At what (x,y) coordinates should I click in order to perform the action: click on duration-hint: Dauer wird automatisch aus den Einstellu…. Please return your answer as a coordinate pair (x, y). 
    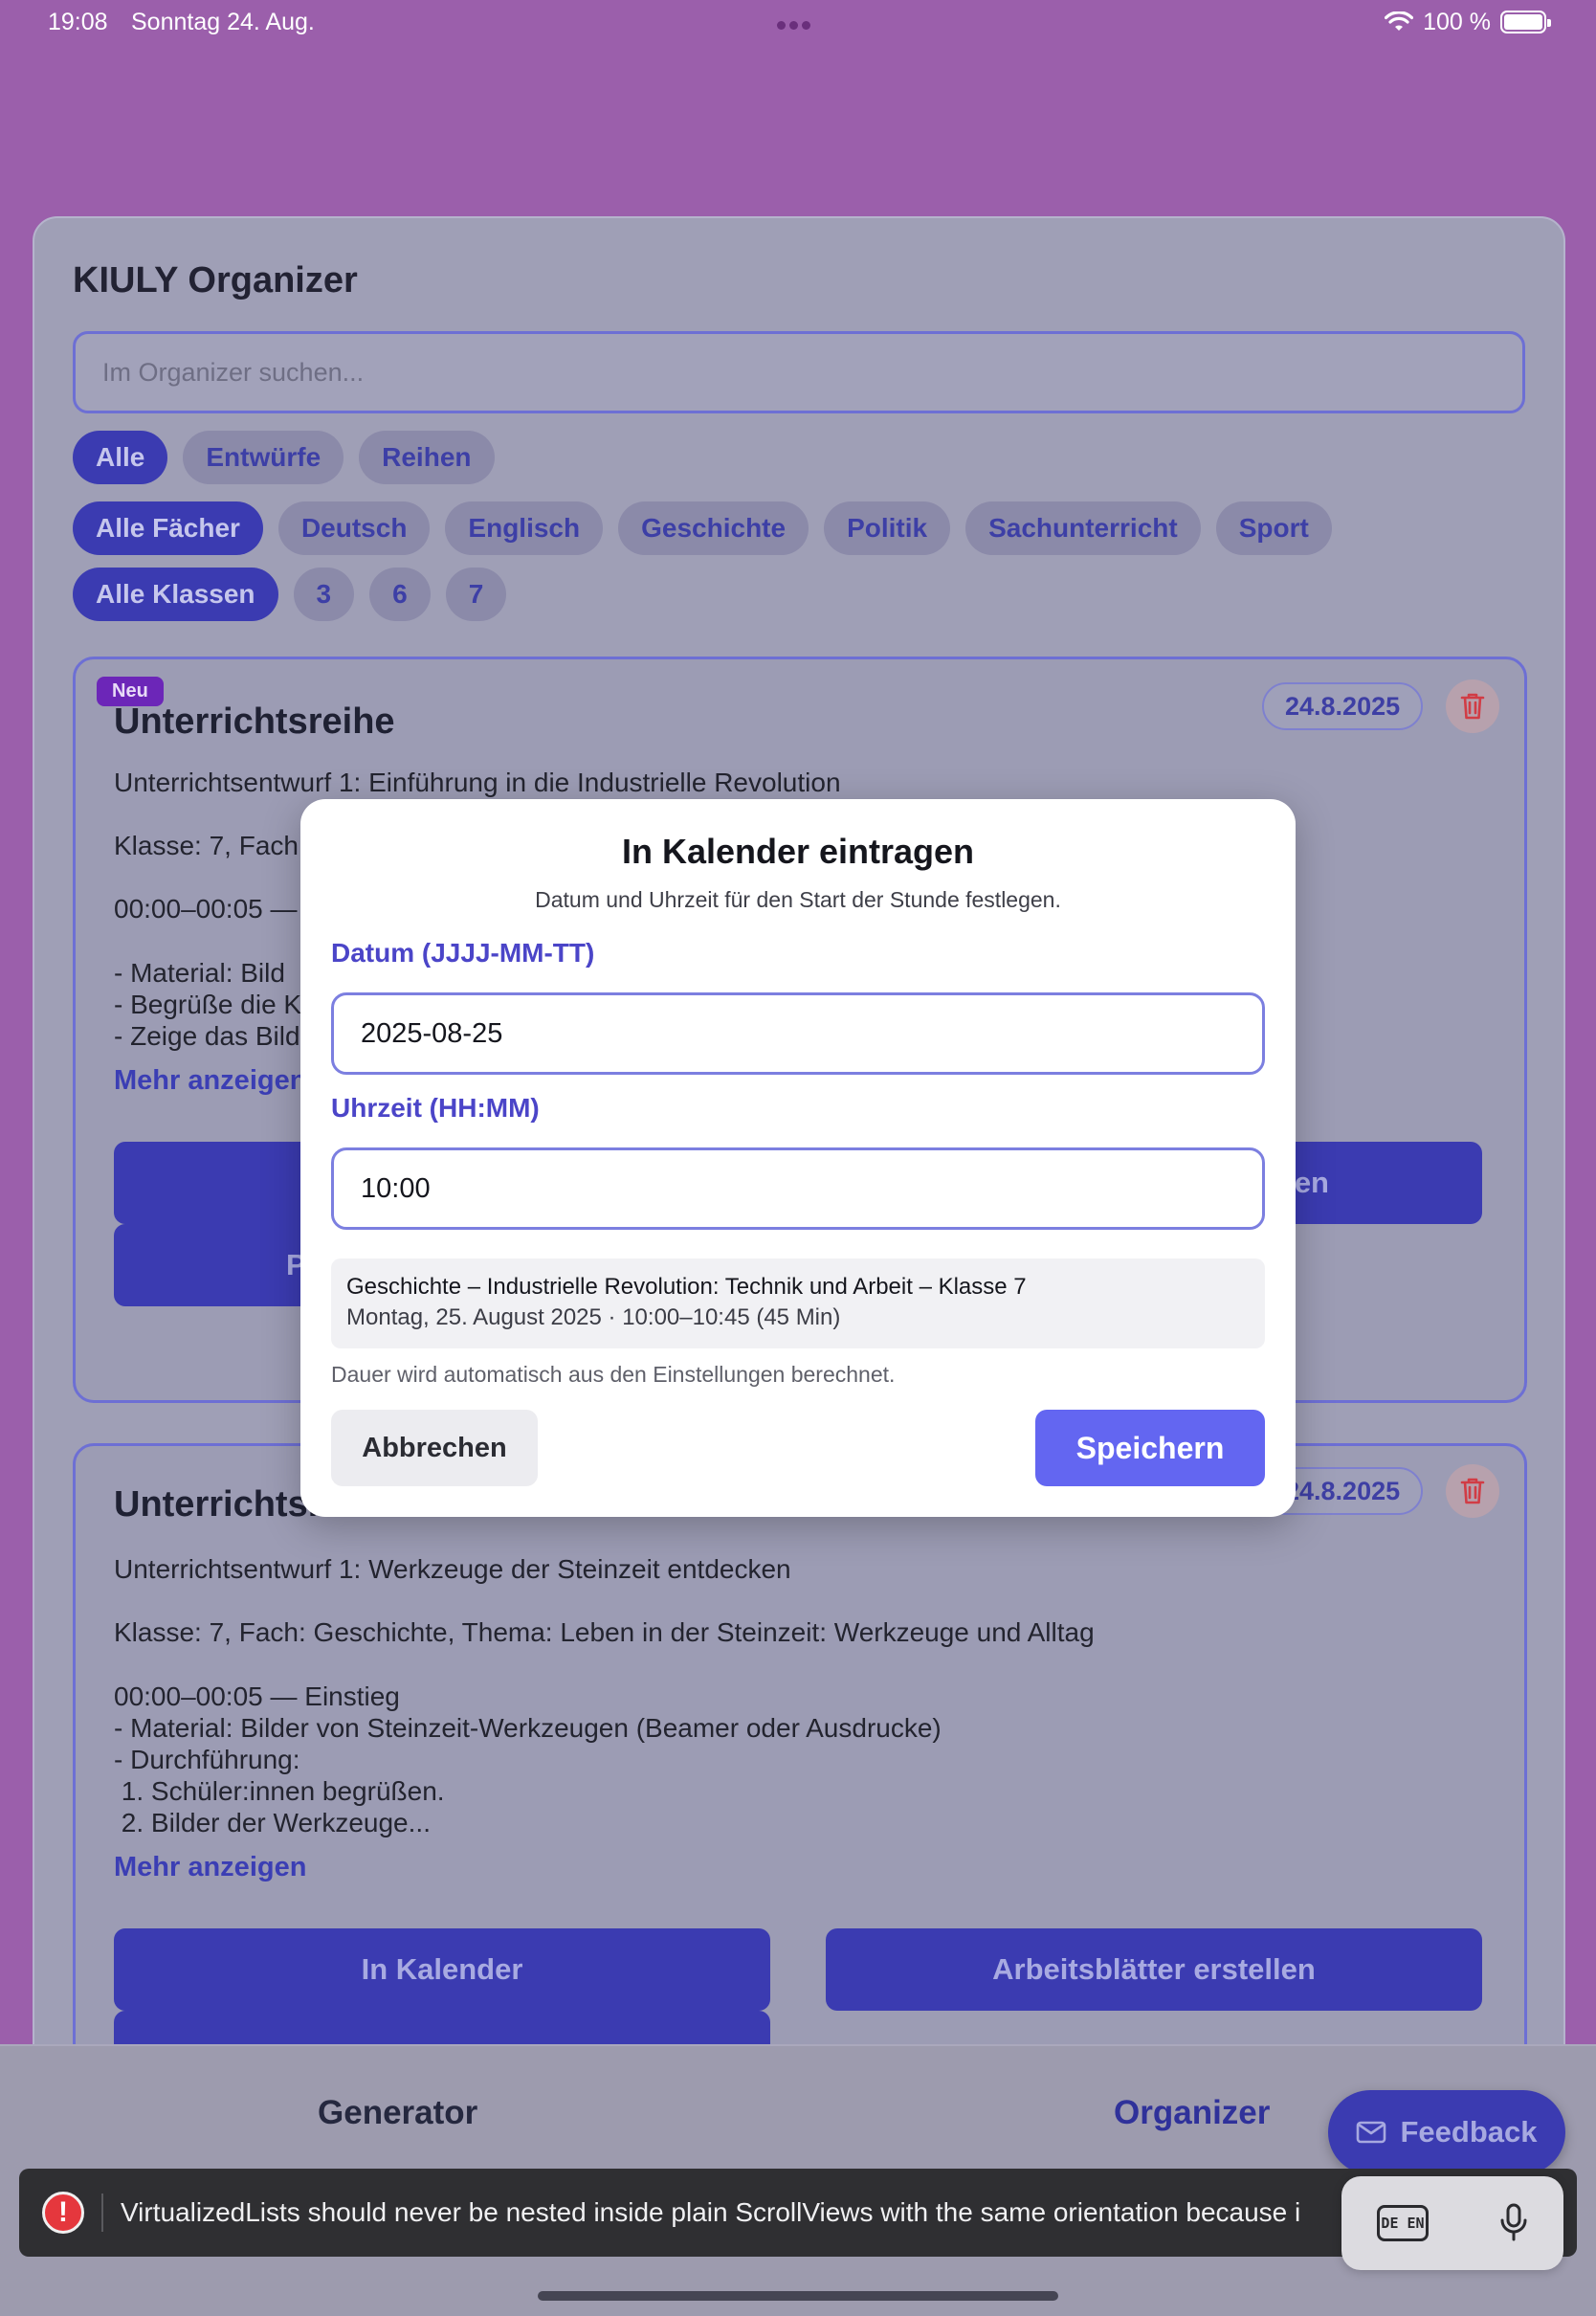
    Looking at the image, I should click on (614, 1374).